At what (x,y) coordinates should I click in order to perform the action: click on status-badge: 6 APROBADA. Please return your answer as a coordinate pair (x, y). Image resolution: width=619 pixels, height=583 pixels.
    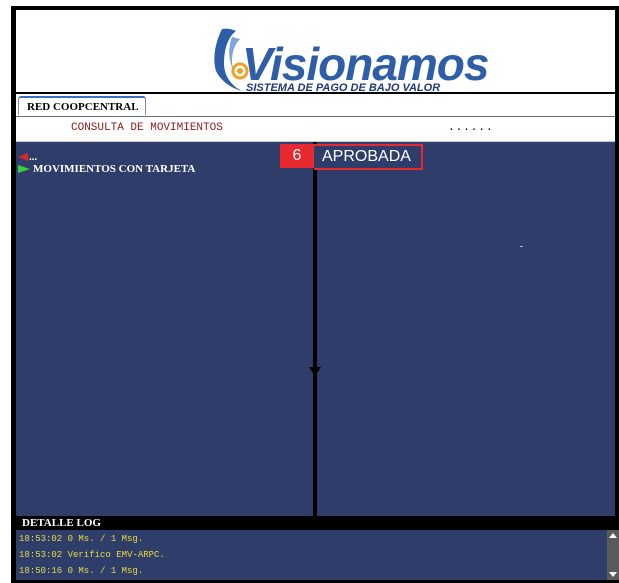
    Looking at the image, I should click on (351, 157).